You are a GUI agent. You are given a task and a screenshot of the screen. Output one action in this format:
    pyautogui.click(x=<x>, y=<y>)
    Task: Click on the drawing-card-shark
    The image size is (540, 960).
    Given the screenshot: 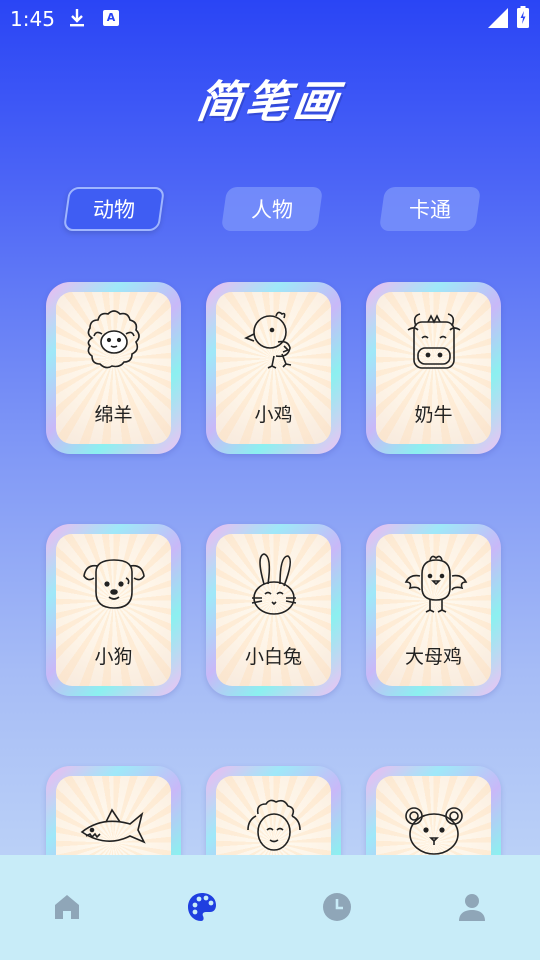 What is the action you would take?
    pyautogui.click(x=113, y=810)
    